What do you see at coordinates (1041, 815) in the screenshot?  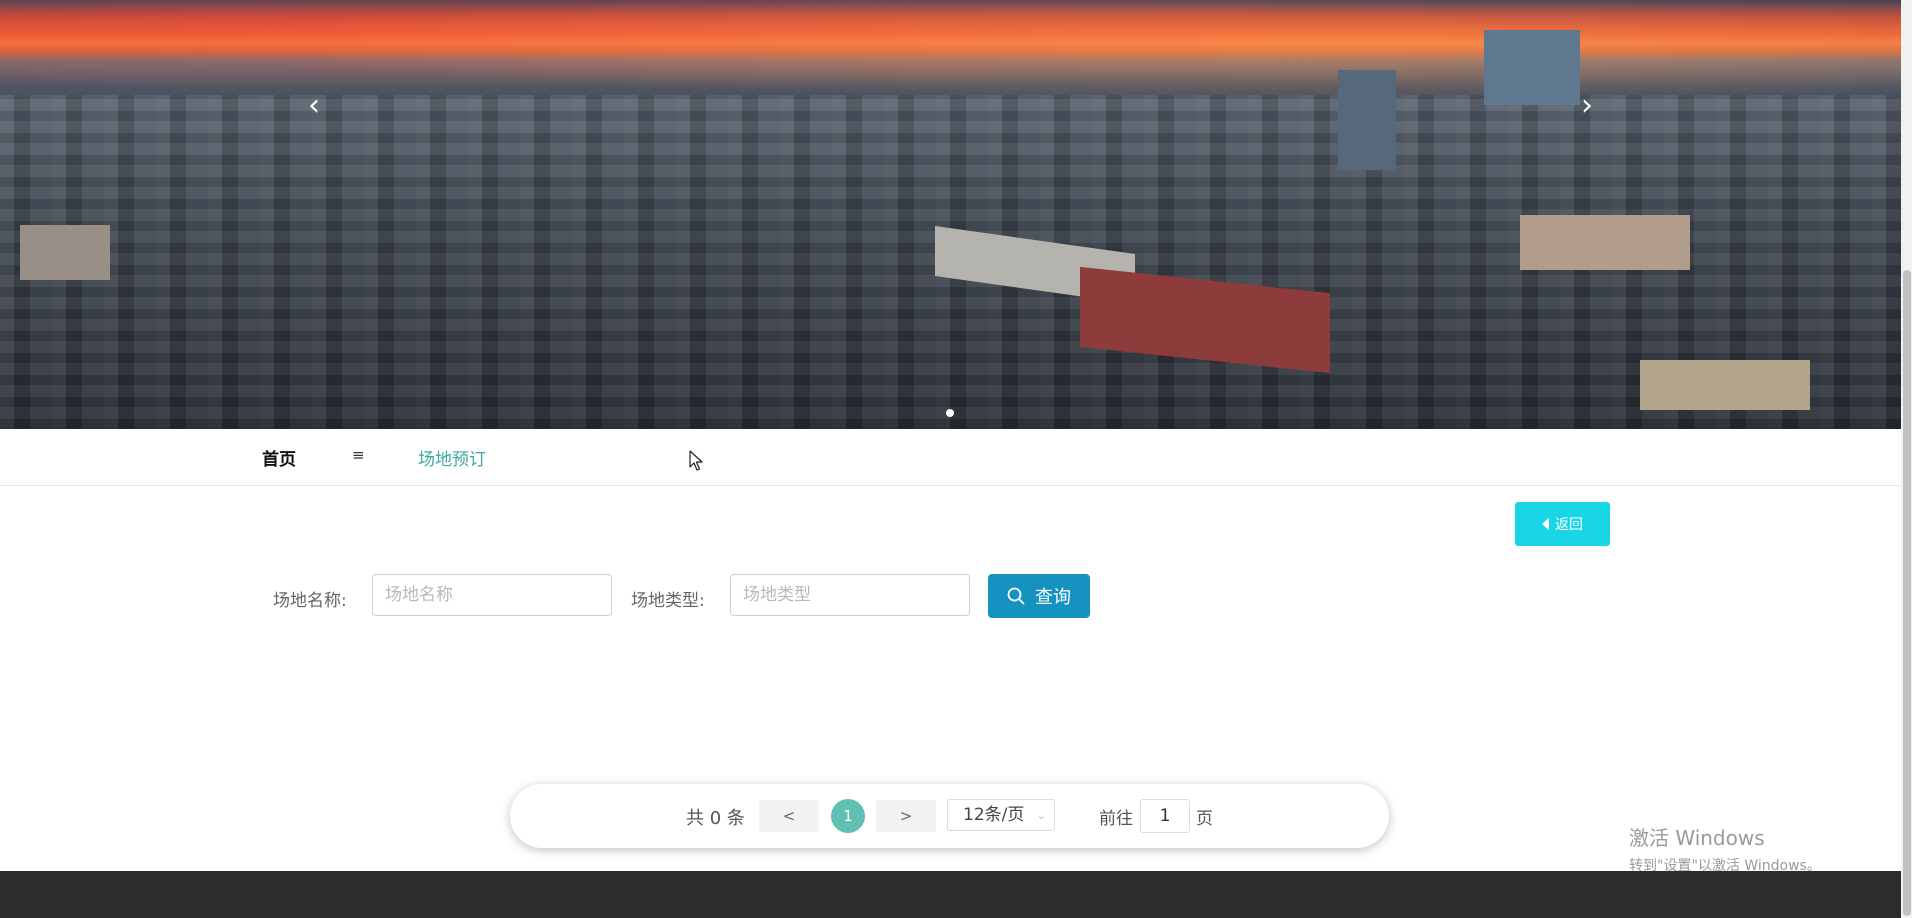 I see `chevron-down-icon: ⌄` at bounding box center [1041, 815].